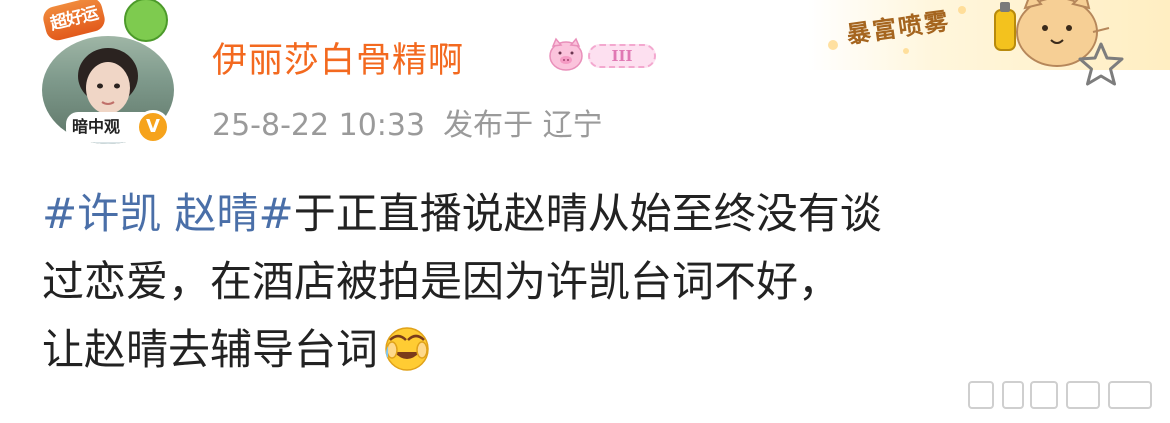 This screenshot has width=1170, height=423. I want to click on favorite-button, so click(1101, 64).